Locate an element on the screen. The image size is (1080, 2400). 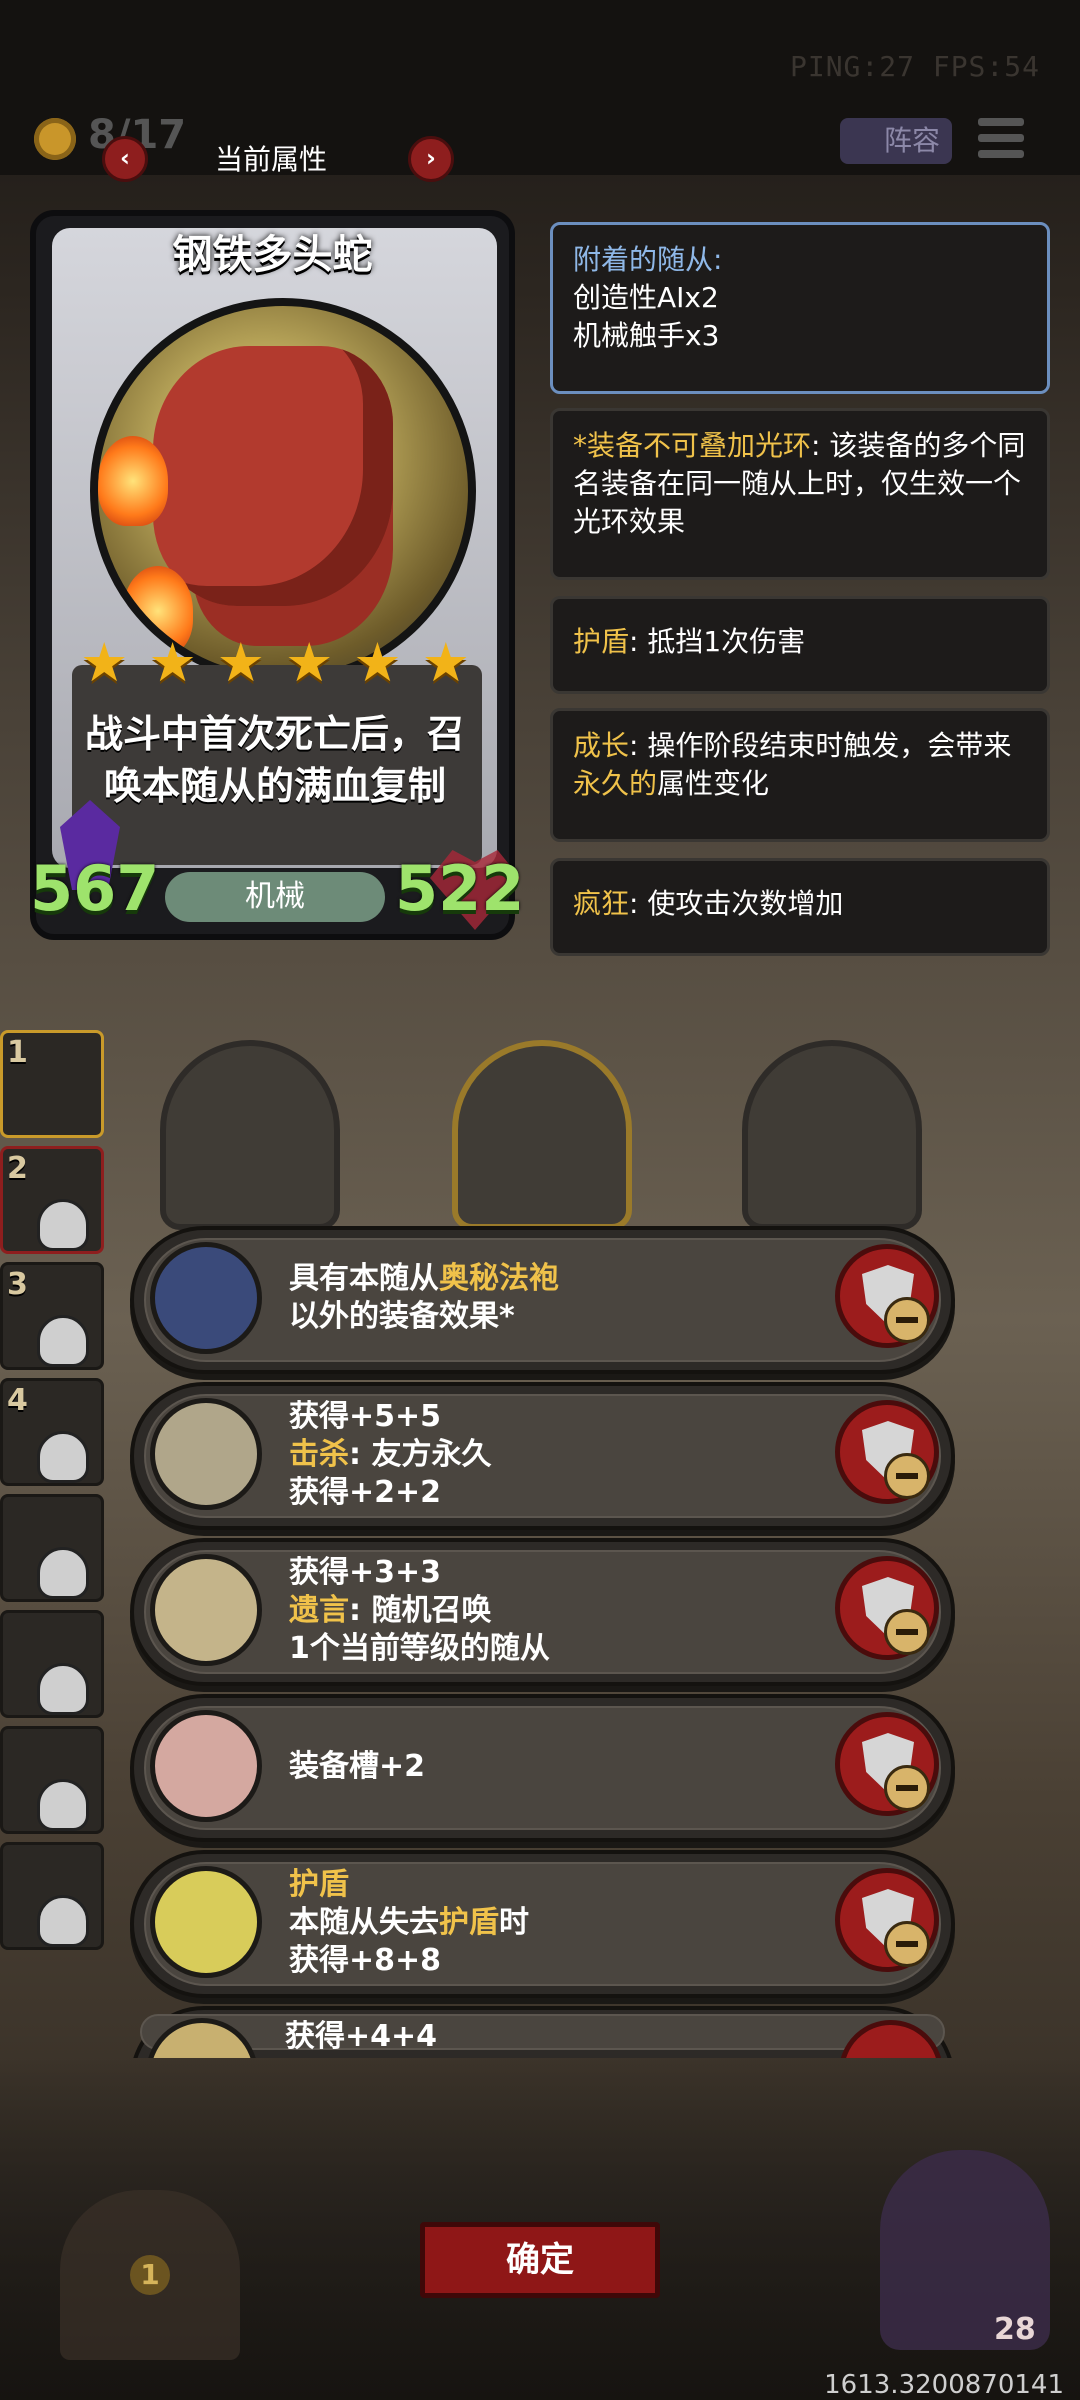
keyword-aura: *装备不可叠加光环: 该装备的多个同名装备在同一随从上时，仅生效一个光环效果 is located at coordinates (800, 494).